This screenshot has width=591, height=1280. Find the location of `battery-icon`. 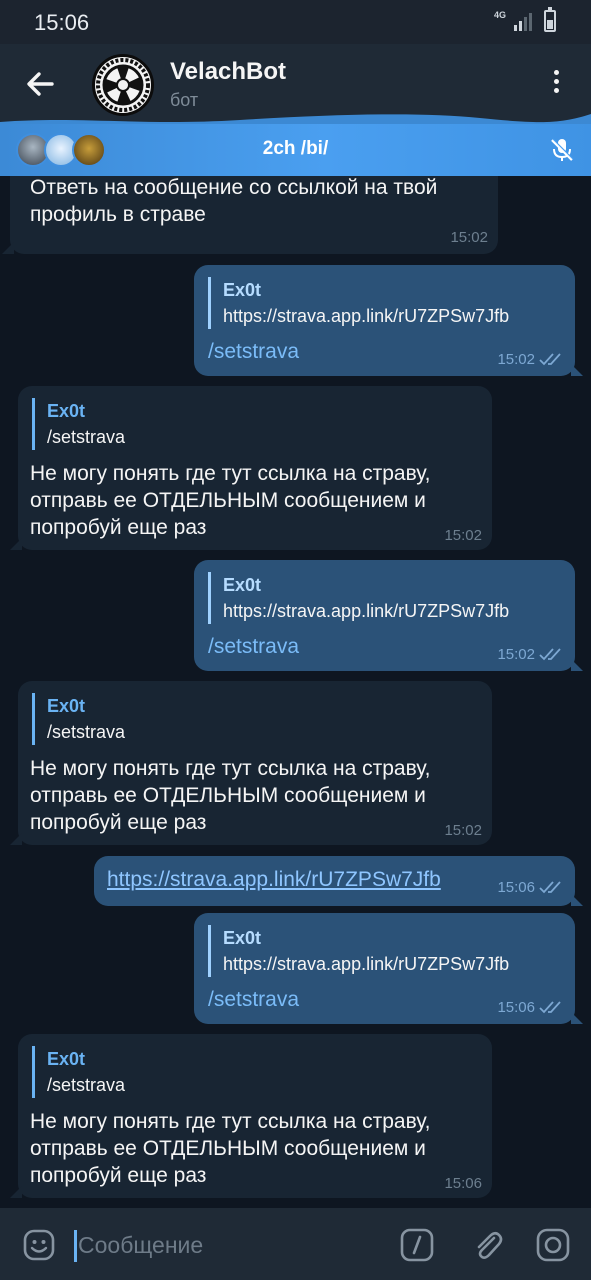

battery-icon is located at coordinates (550, 19).